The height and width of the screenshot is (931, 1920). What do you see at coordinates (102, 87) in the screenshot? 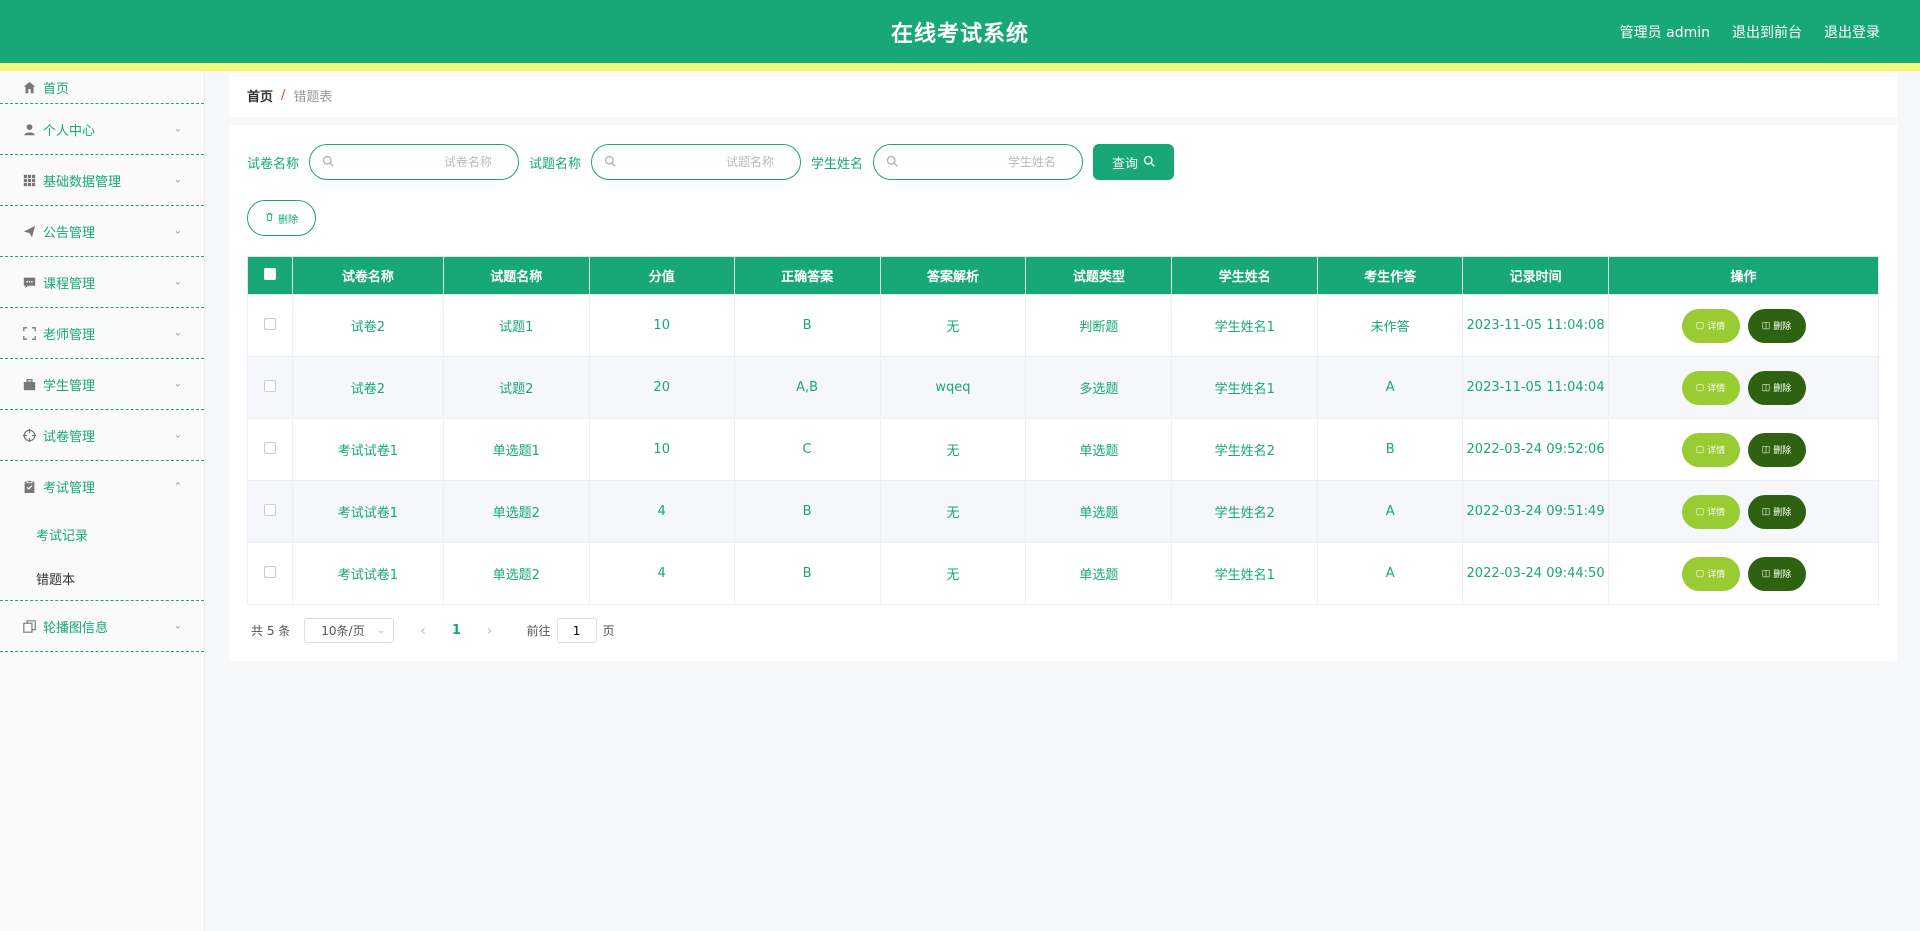
I see `sidebar-item-home: 首页` at bounding box center [102, 87].